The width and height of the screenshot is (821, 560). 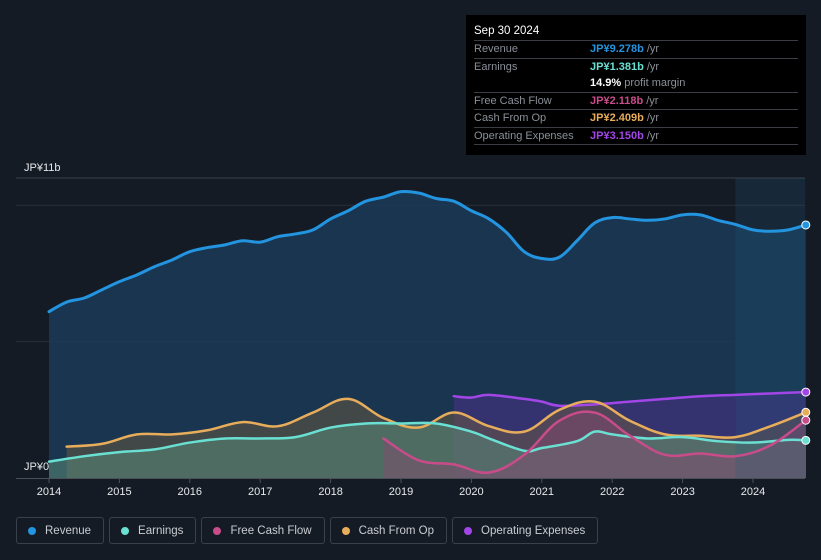 I want to click on legend-item-earnings: Earnings, so click(x=153, y=530).